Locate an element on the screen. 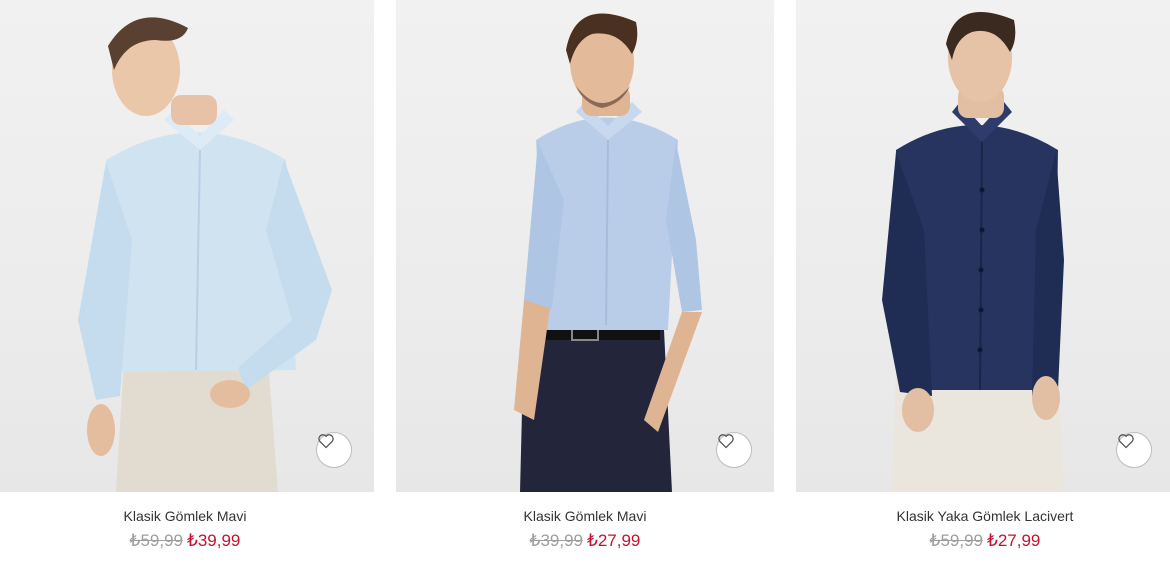 Image resolution: width=1170 pixels, height=572 pixels. old-price: ₺39,99 is located at coordinates (556, 540).